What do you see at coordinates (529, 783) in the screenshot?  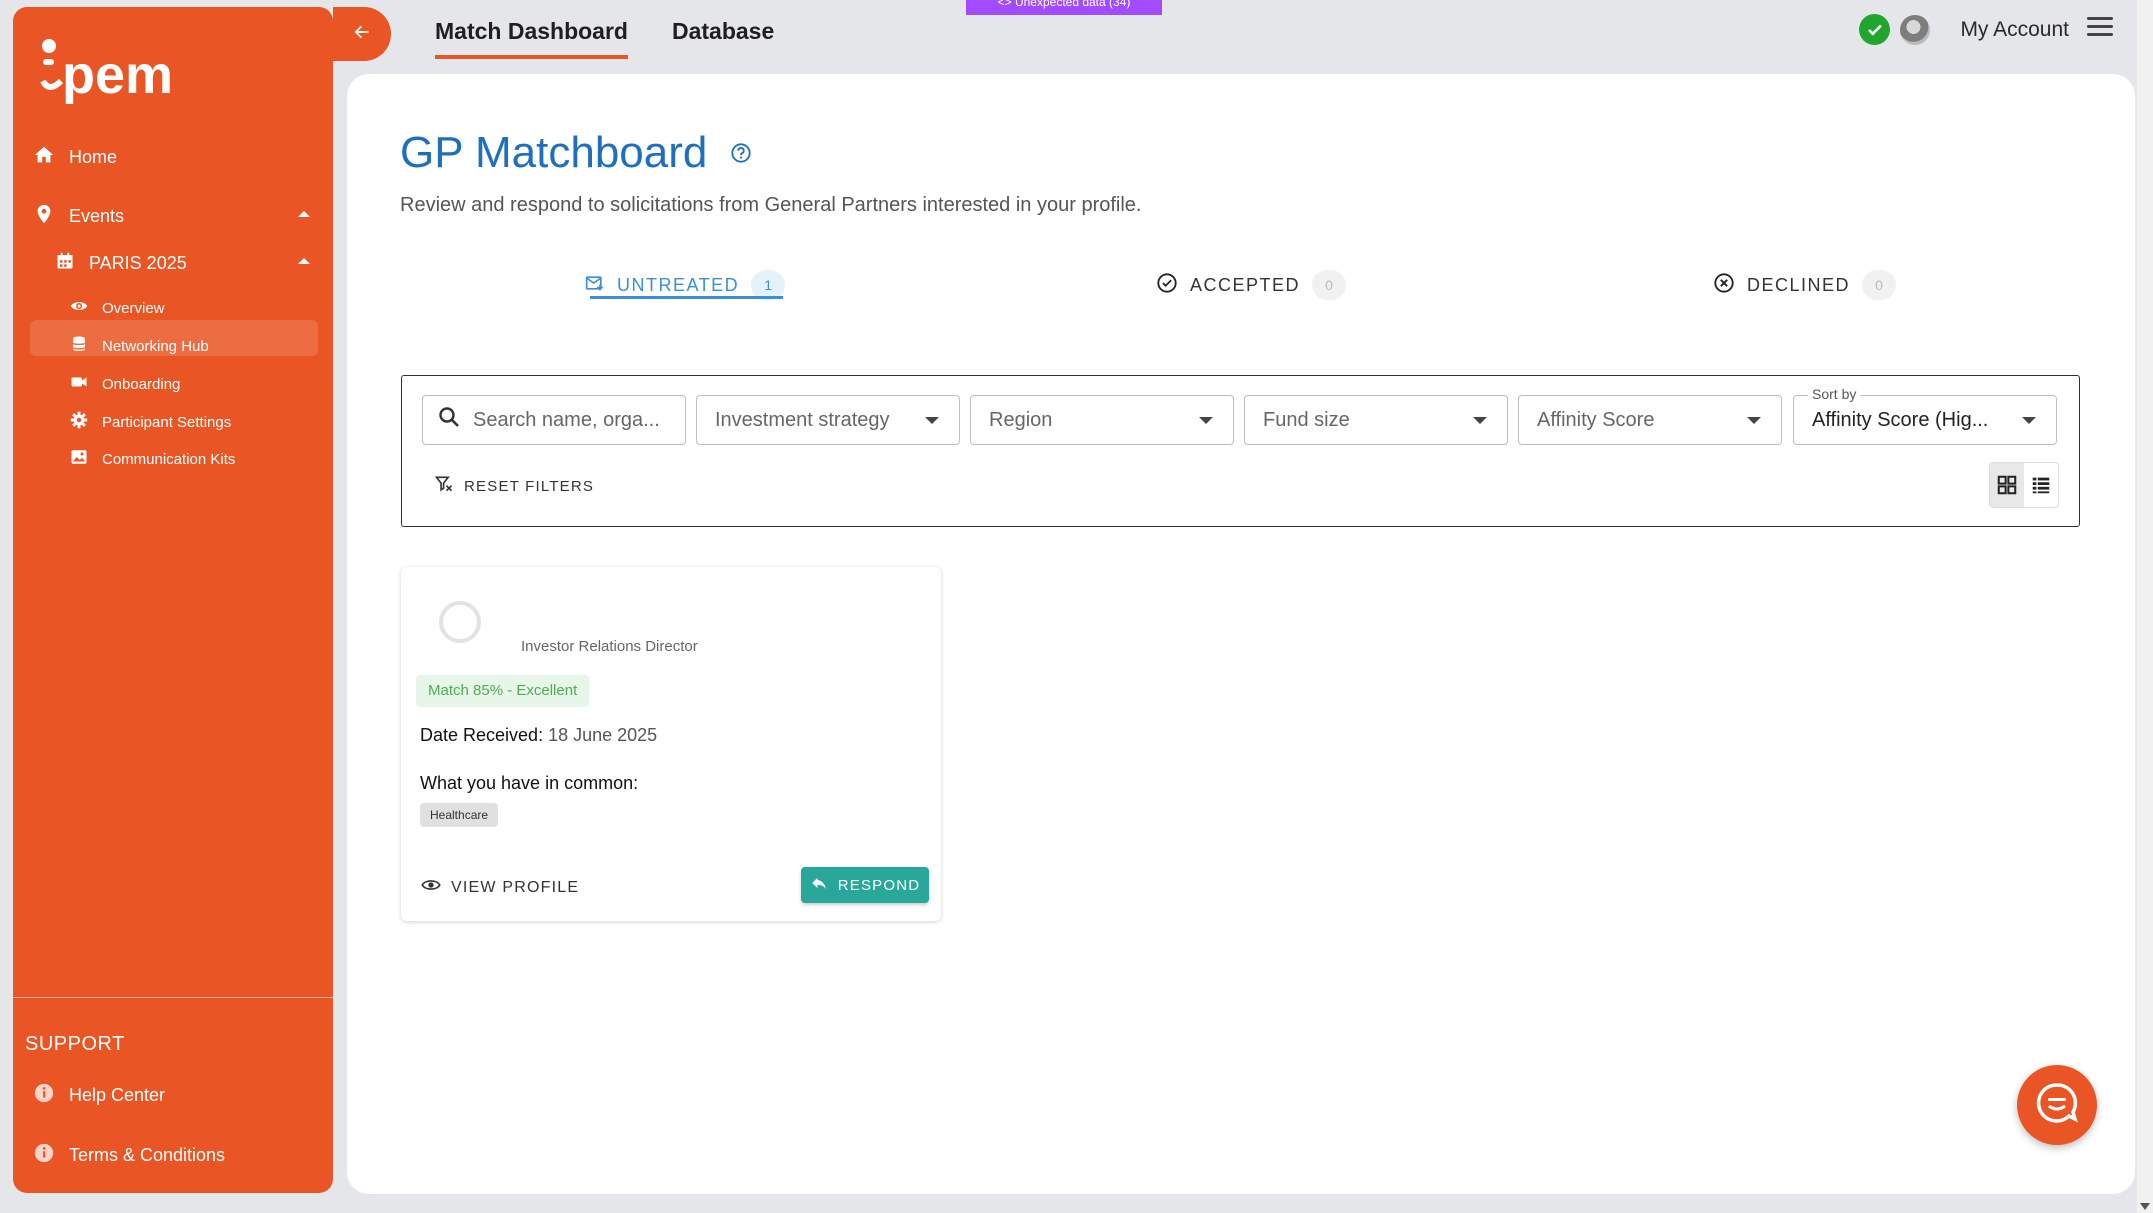 I see `common-interests-title: What you have in common:` at bounding box center [529, 783].